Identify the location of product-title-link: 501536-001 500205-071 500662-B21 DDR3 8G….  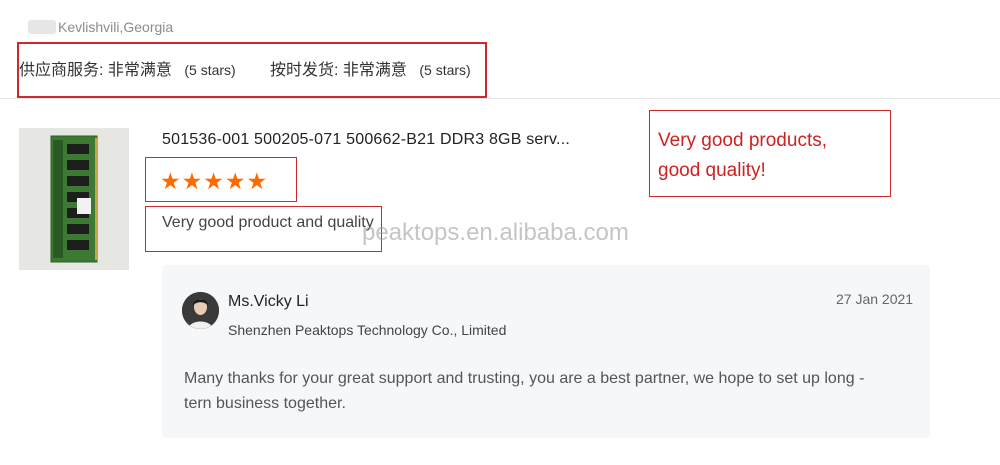
(366, 140).